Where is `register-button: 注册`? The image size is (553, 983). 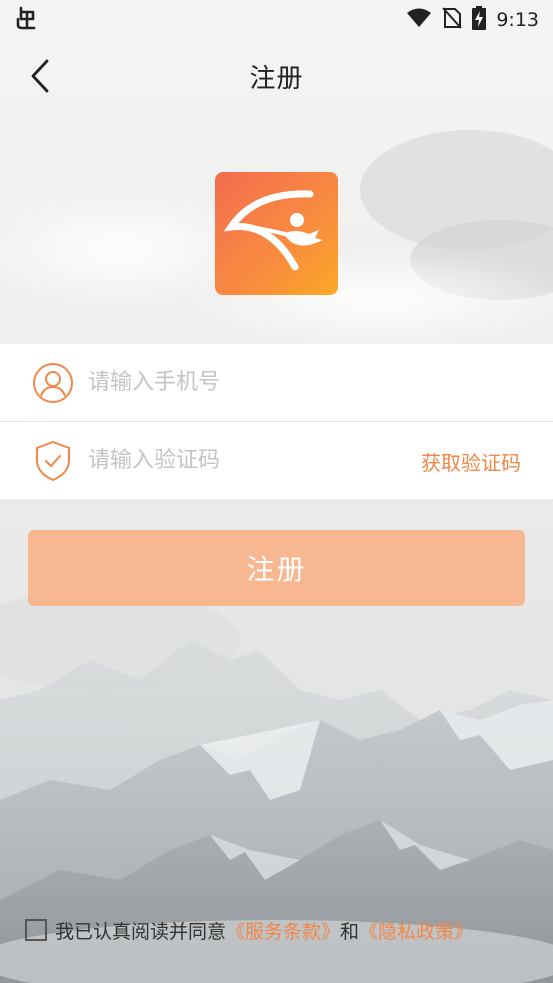 register-button: 注册 is located at coordinates (276, 568).